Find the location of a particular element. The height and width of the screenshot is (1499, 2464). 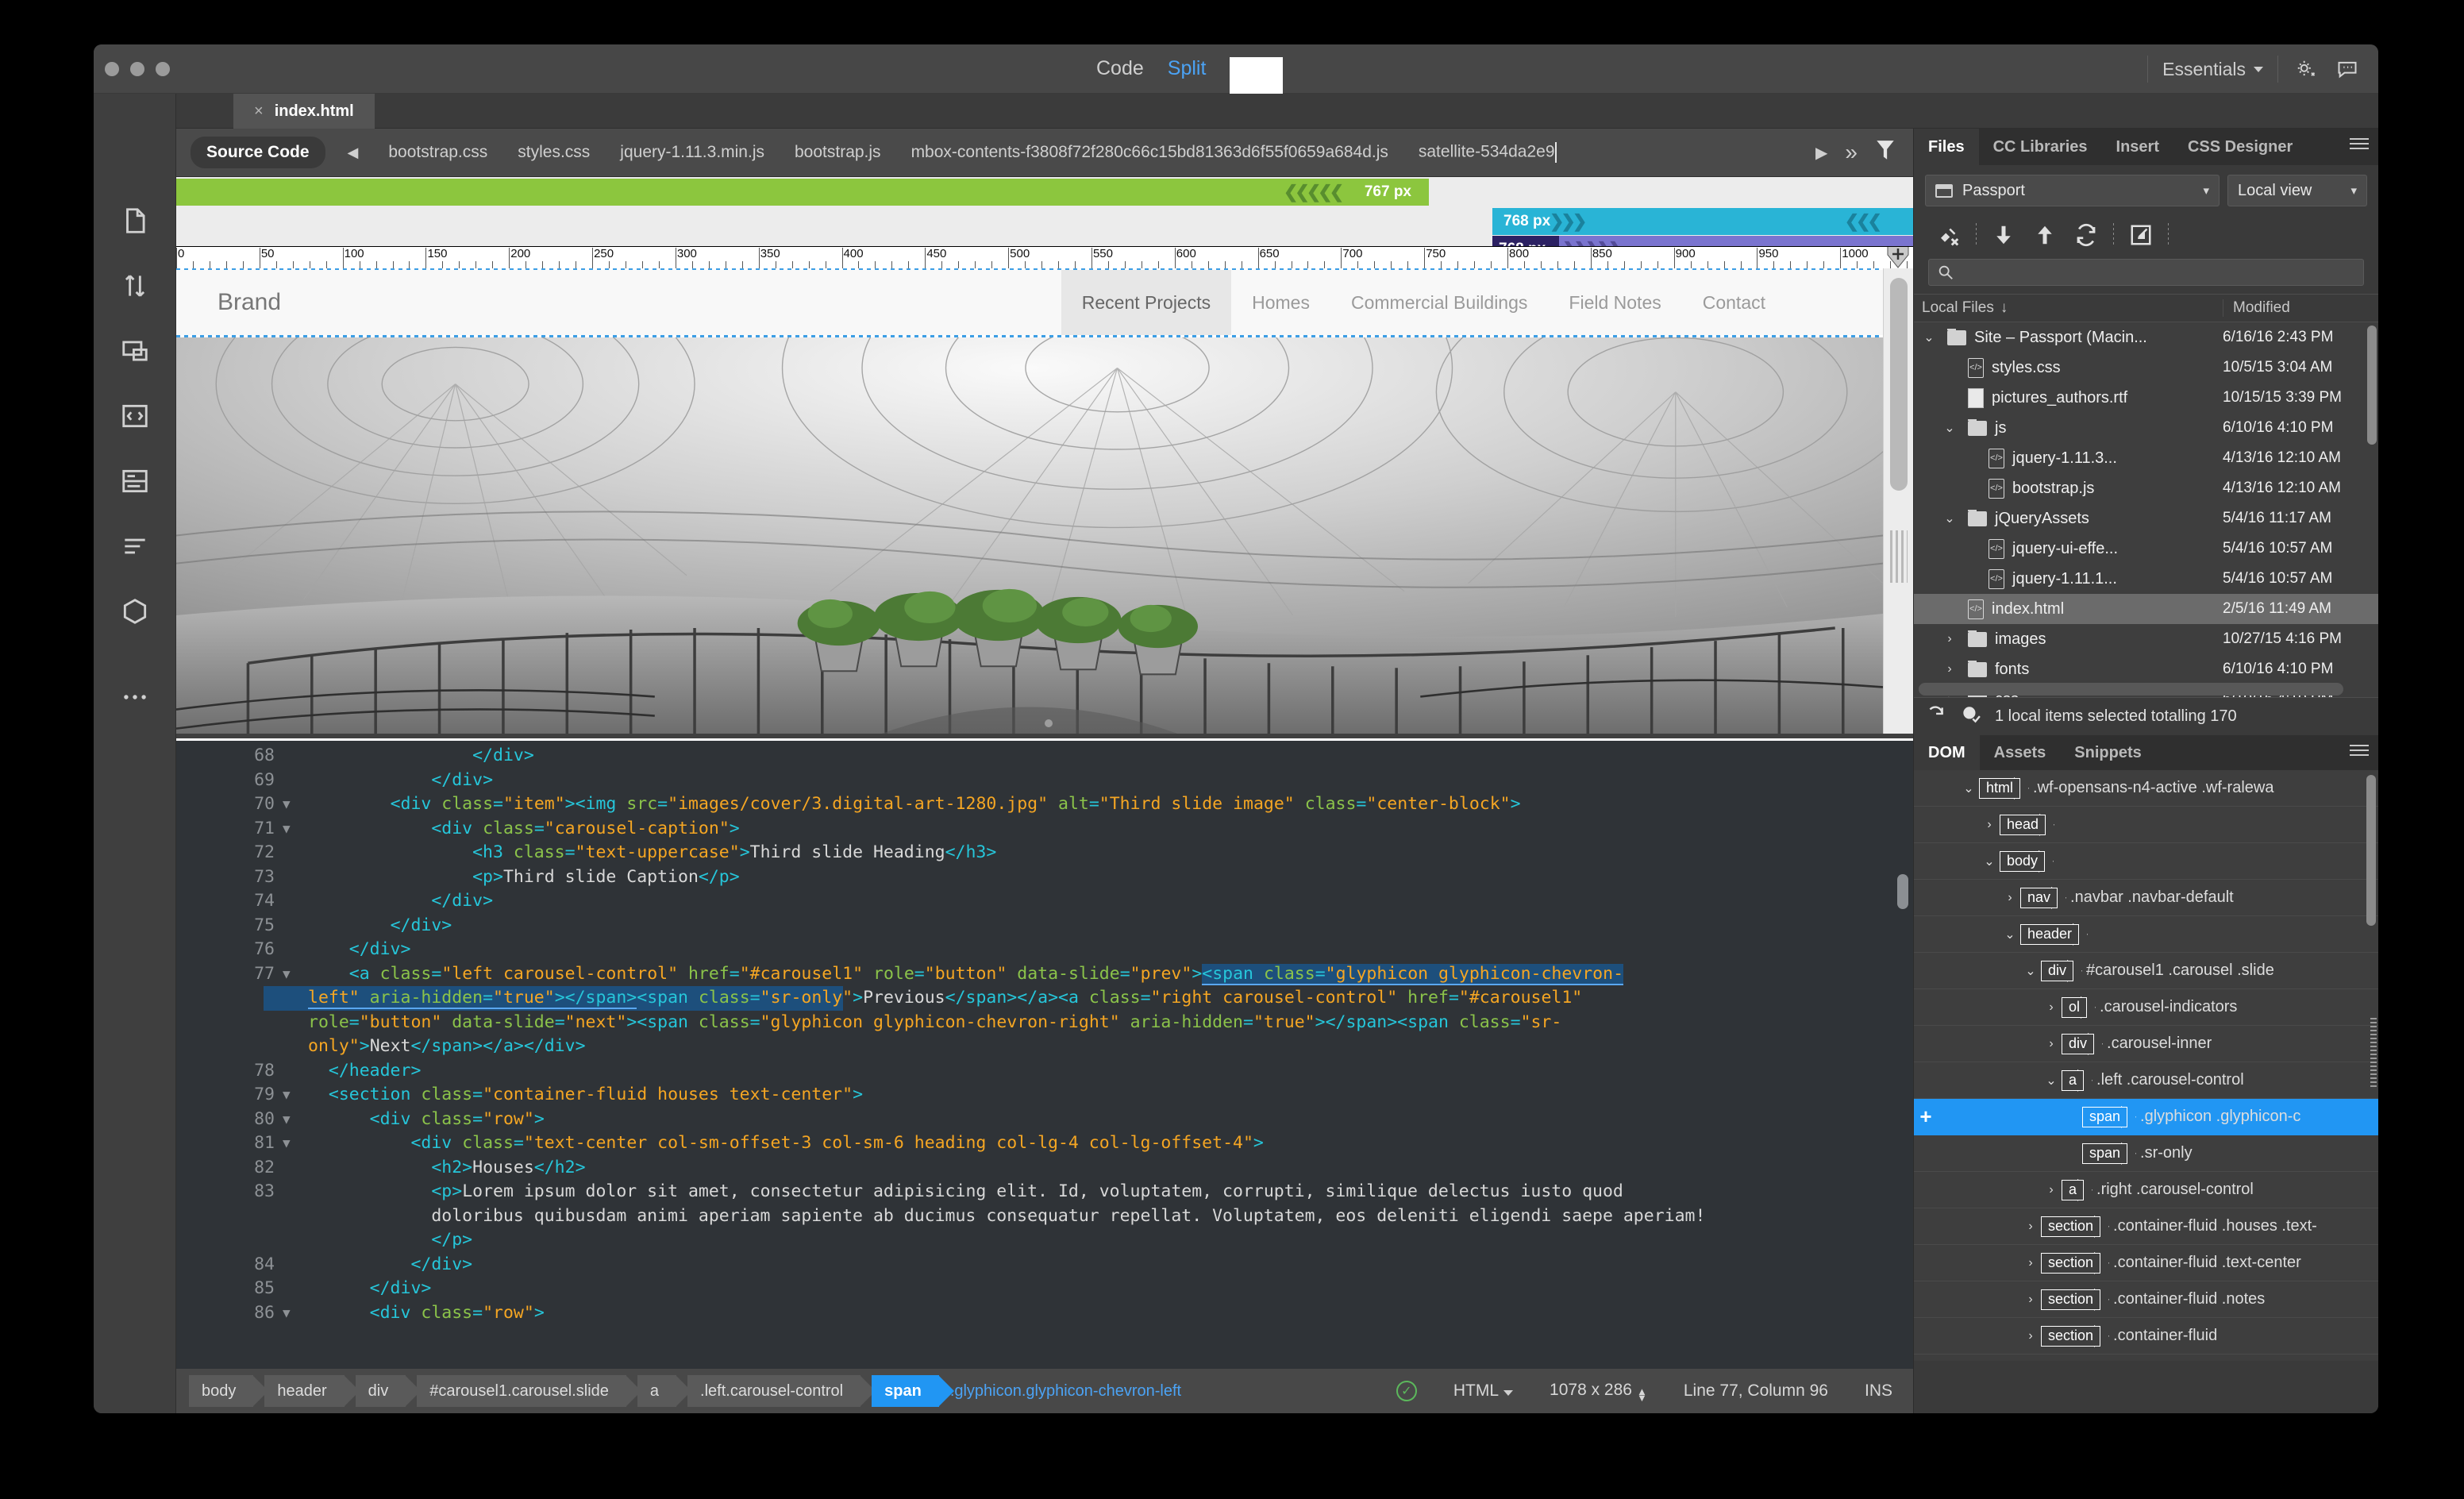

media-query-bar-767: ❮❮❮❮❮ 767 px is located at coordinates (802, 192).